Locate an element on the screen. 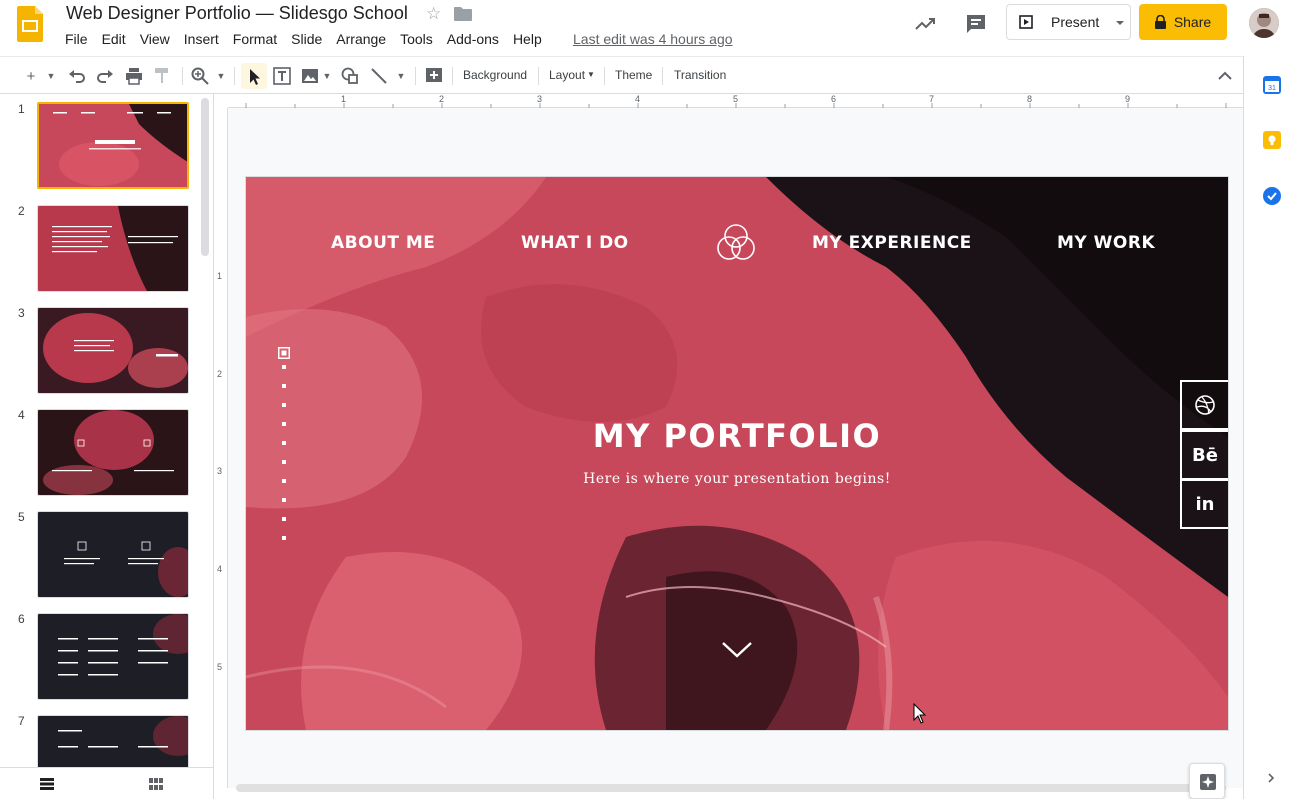 Image resolution: width=1291 pixels, height=799 pixels. share-button: Share is located at coordinates (1183, 22).